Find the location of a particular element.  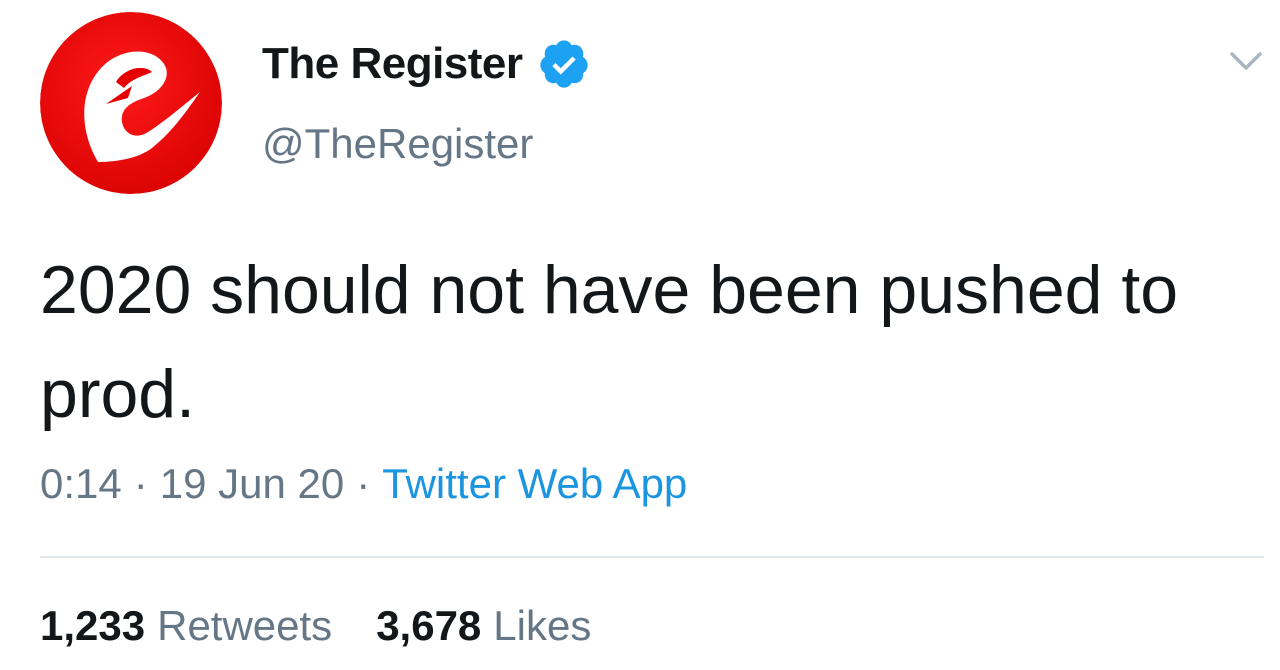

likes-count: 3,678 is located at coordinates (429, 625).